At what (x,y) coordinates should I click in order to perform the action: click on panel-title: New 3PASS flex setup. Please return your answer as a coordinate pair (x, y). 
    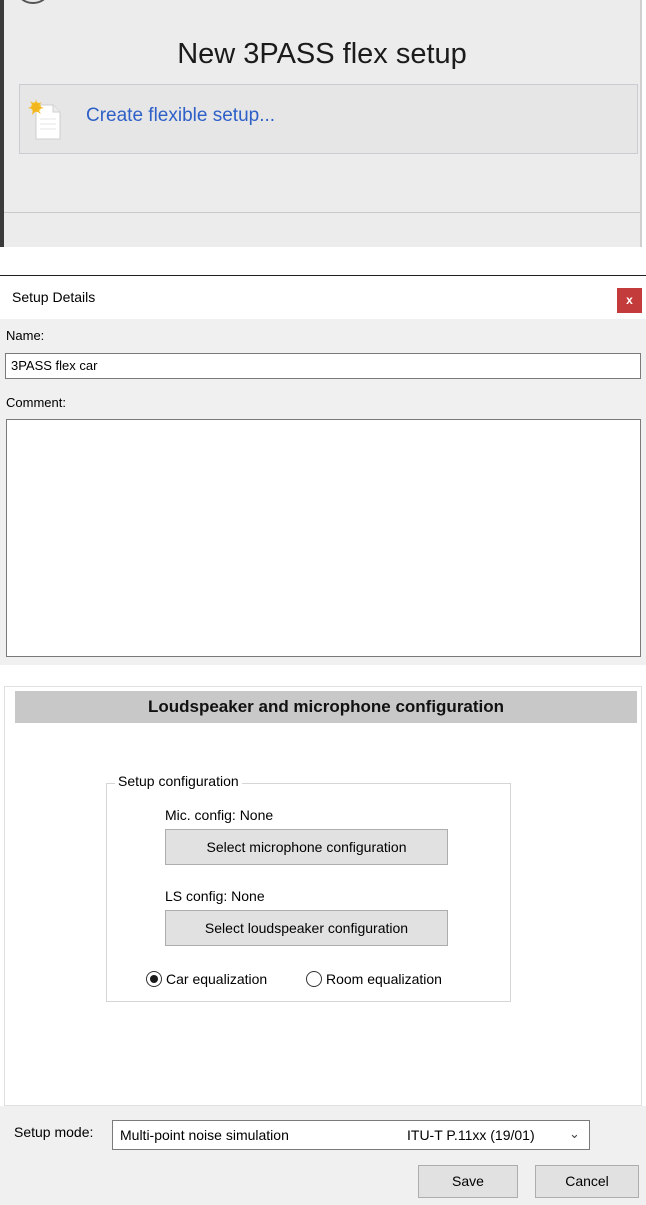
    Looking at the image, I should click on (322, 54).